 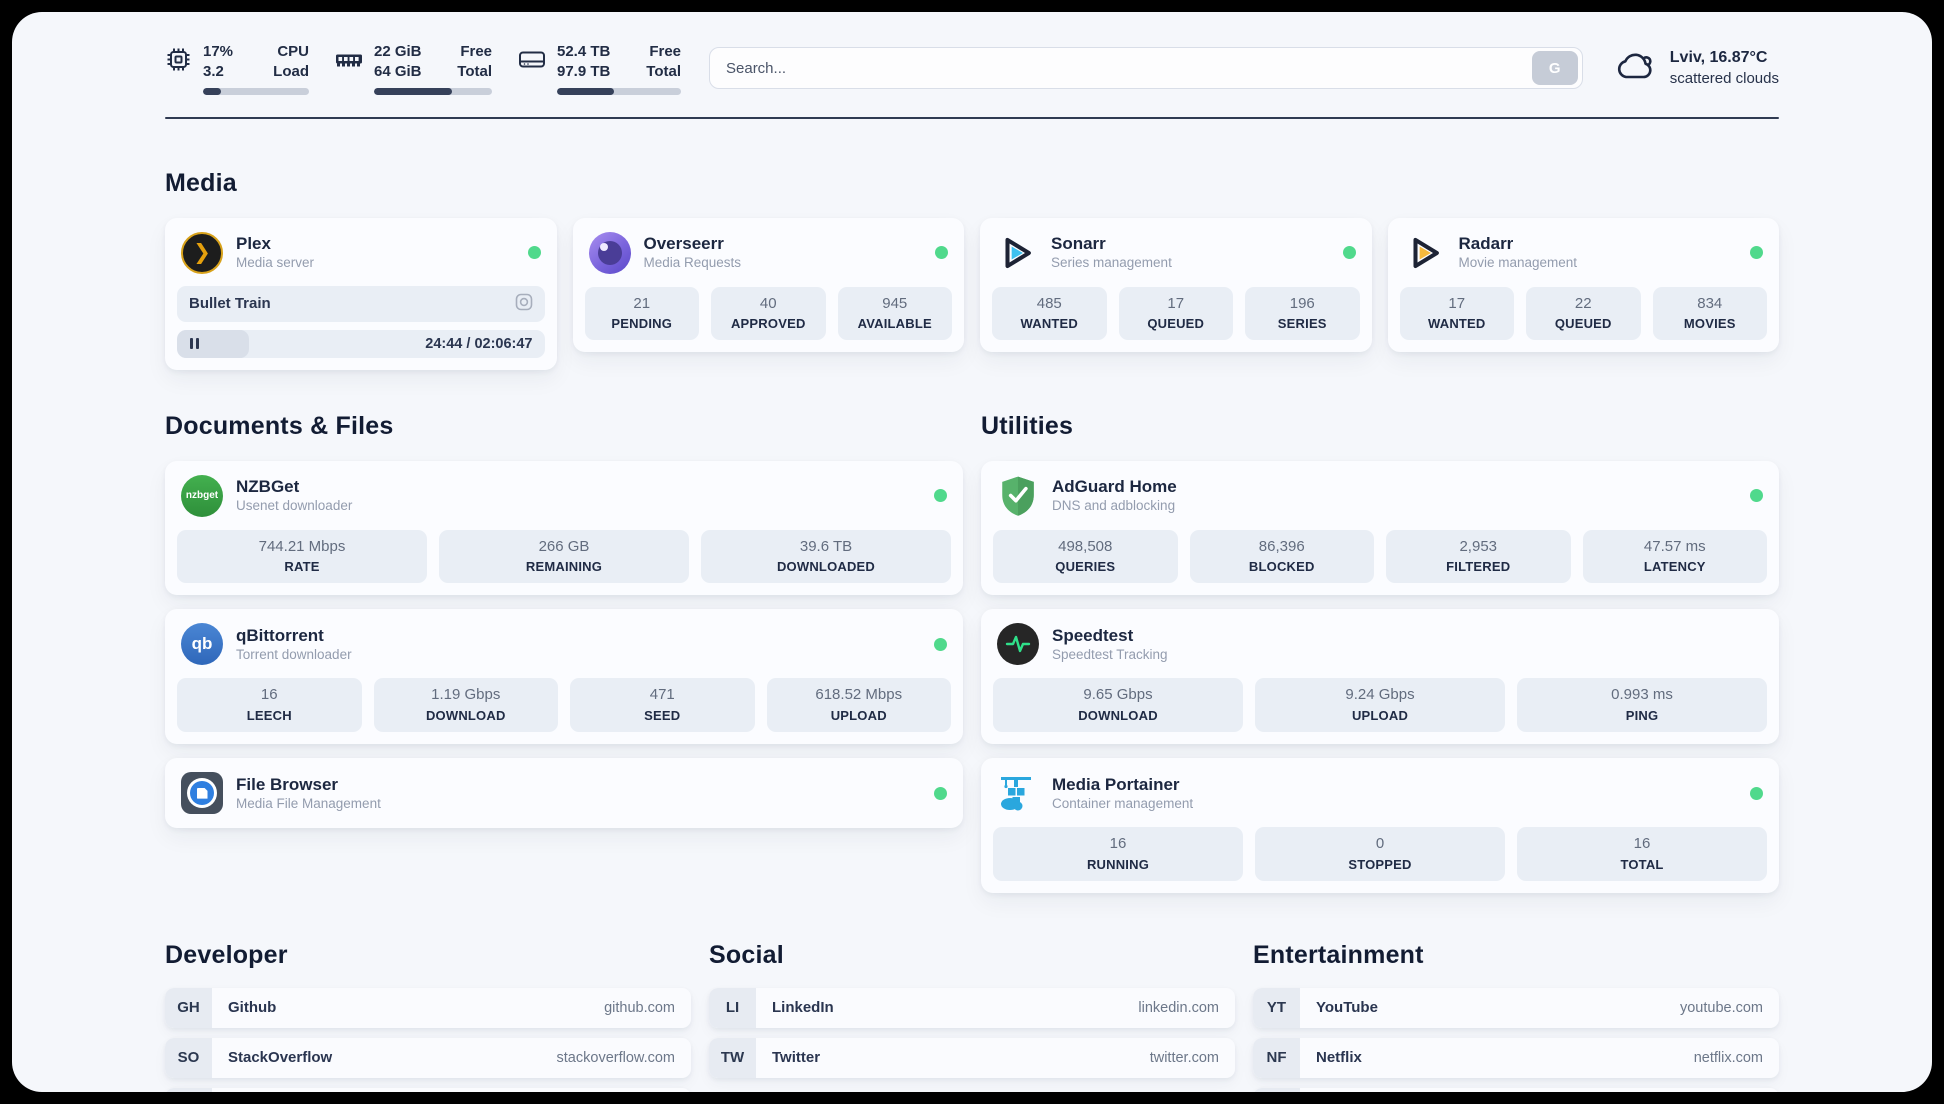 I want to click on link-tag: LI, so click(x=732, y=1007).